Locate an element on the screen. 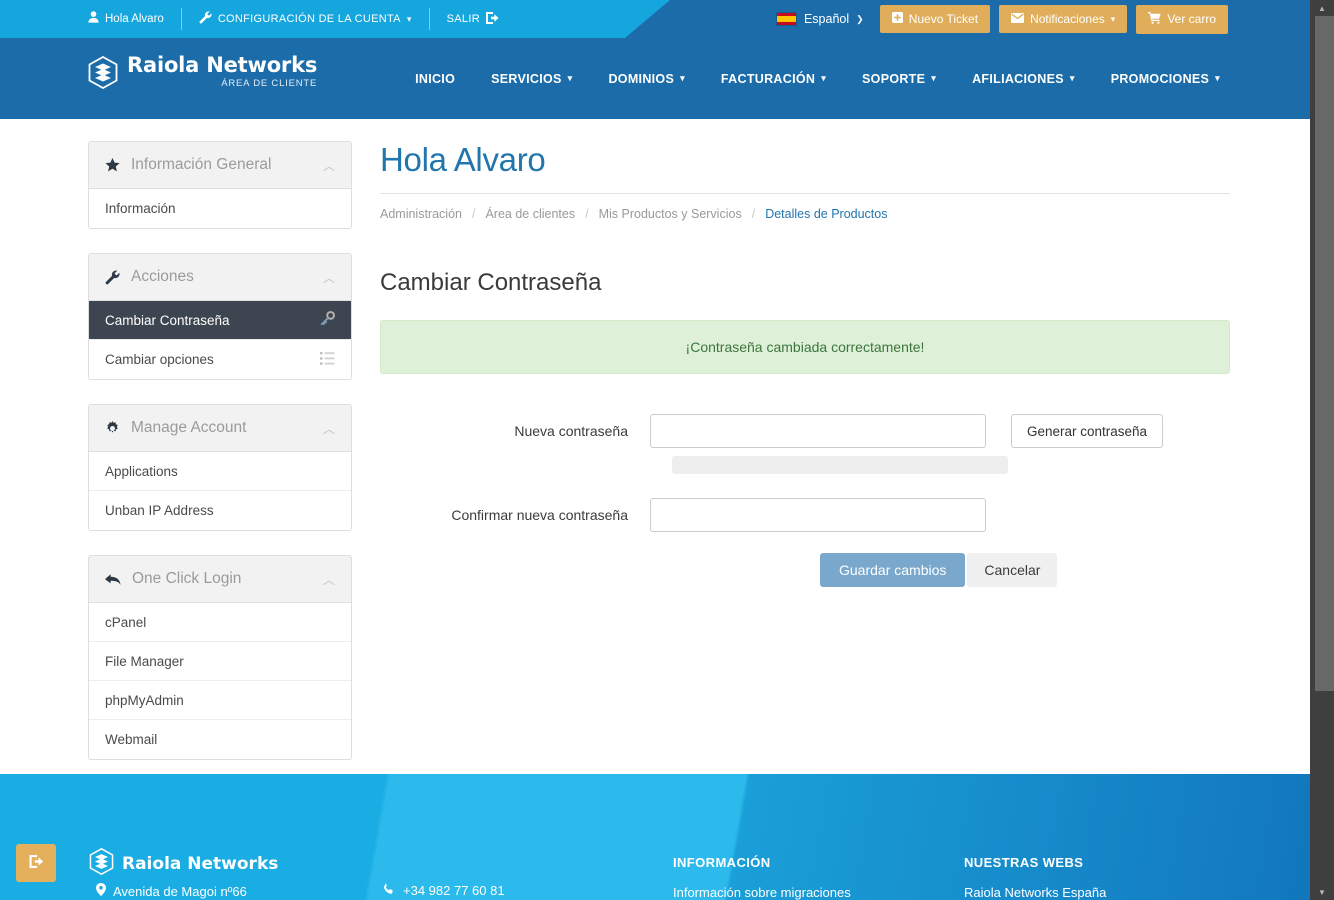  nuevo-ticket-button: Nuevo Ticket is located at coordinates (935, 19).